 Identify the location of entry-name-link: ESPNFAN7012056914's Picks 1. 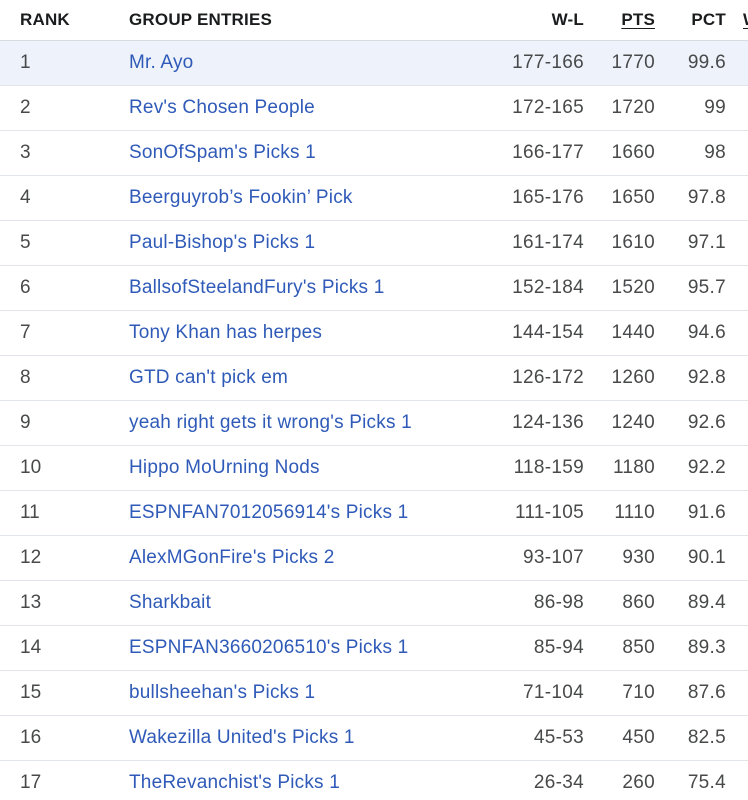
(268, 513).